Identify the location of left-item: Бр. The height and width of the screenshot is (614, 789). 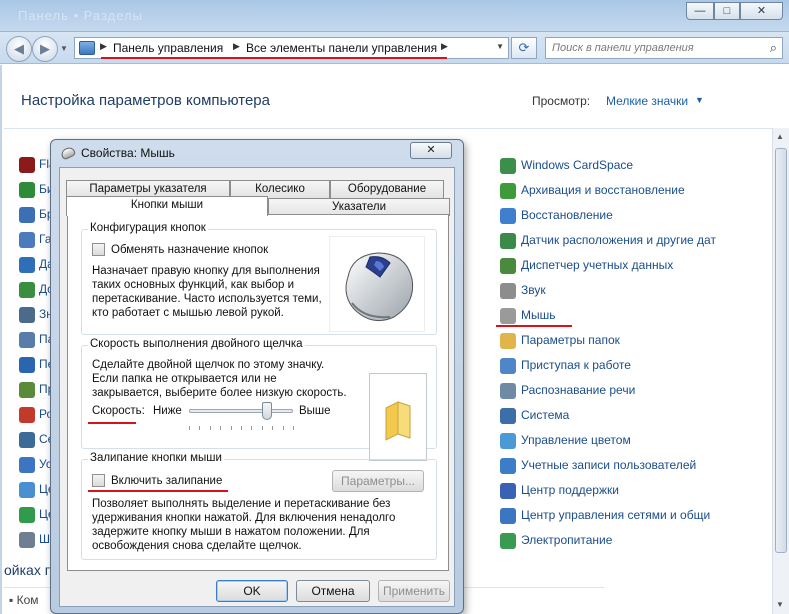
(36, 215).